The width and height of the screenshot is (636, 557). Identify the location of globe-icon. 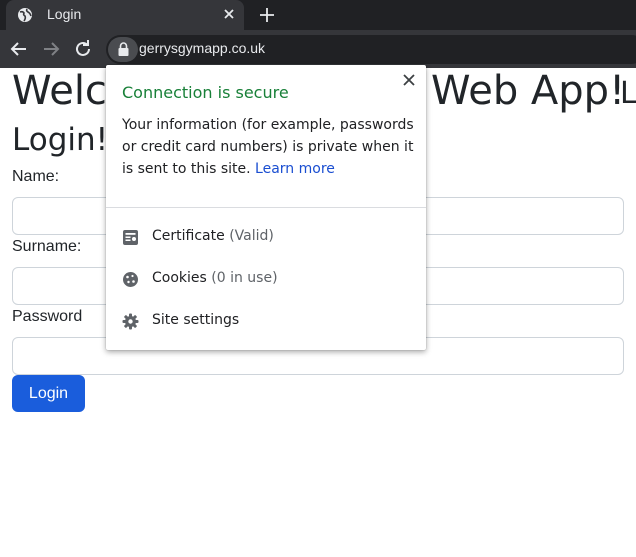
(25, 15).